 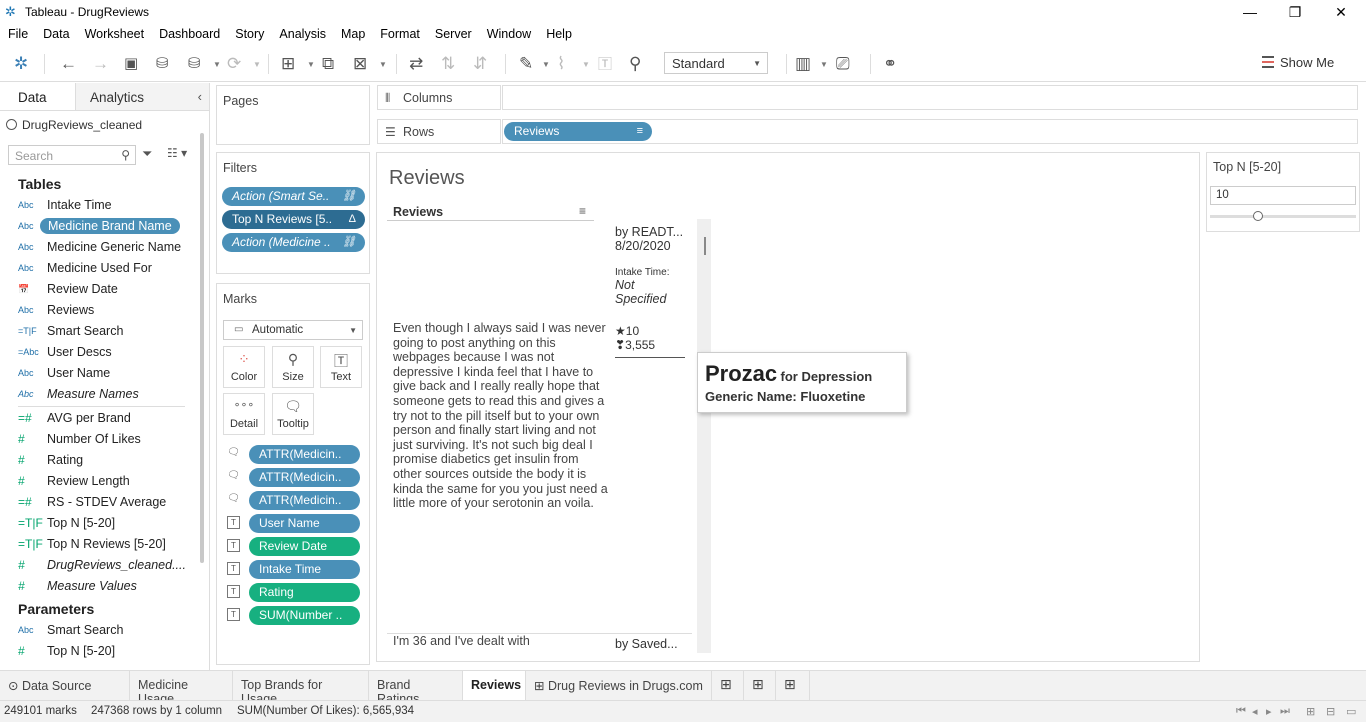 I want to click on marks-pill: Intake Time, so click(x=304, y=569).